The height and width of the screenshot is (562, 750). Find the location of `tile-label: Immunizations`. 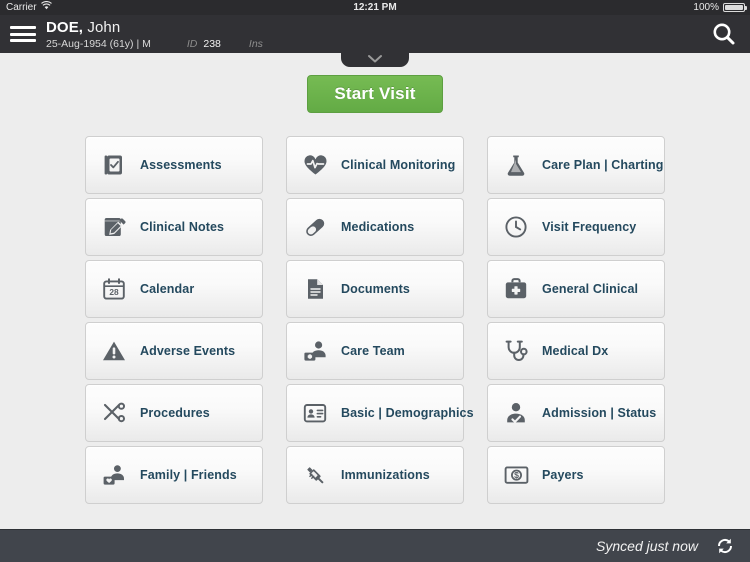

tile-label: Immunizations is located at coordinates (385, 475).